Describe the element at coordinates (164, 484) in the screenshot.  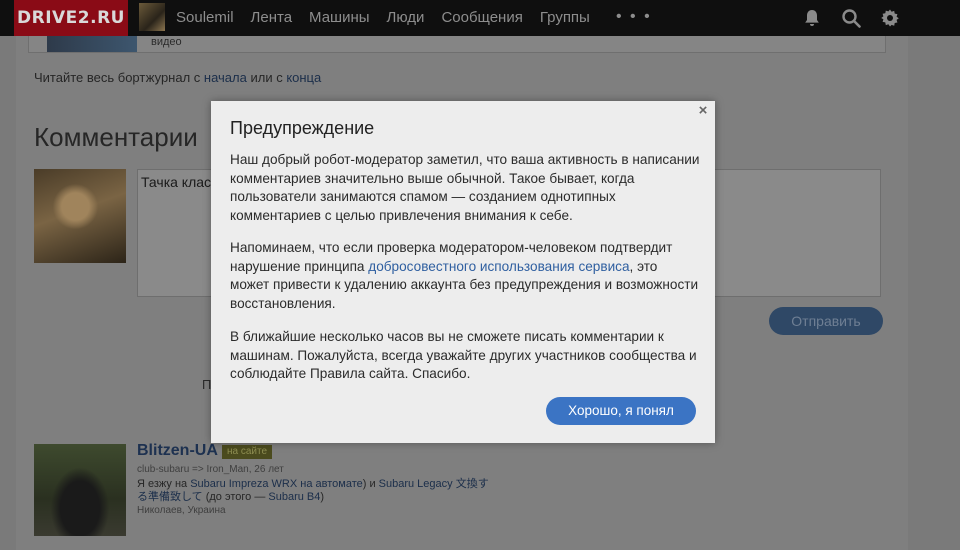
I see `user-about-text: Я езжу на` at that location.